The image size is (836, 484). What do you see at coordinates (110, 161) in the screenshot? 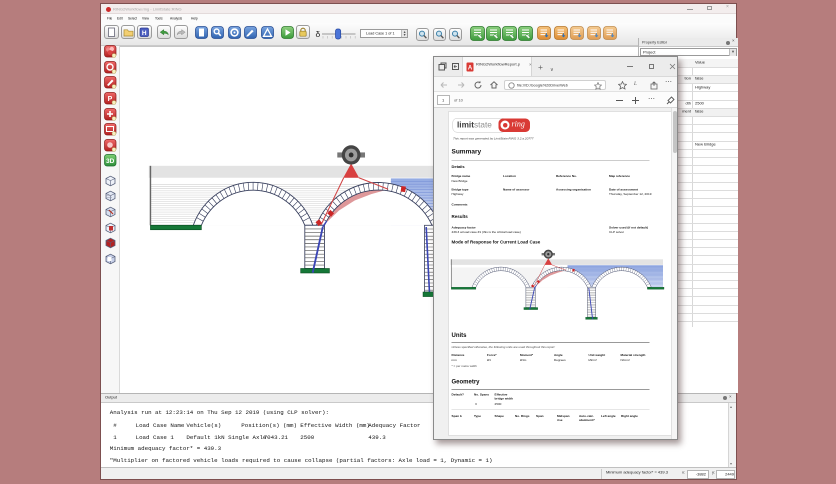
I see `svg-text: 3D` at bounding box center [110, 161].